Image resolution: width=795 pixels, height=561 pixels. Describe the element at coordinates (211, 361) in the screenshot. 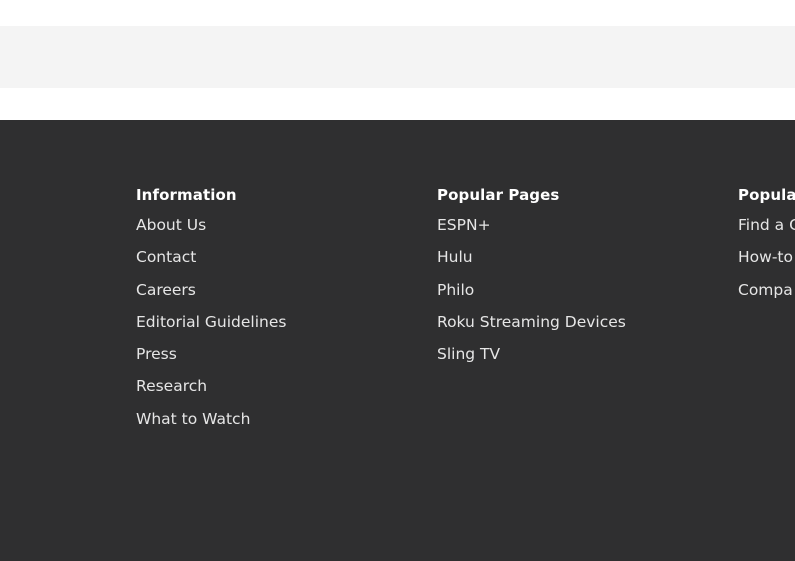

I see `footer-link-press: Press` at that location.